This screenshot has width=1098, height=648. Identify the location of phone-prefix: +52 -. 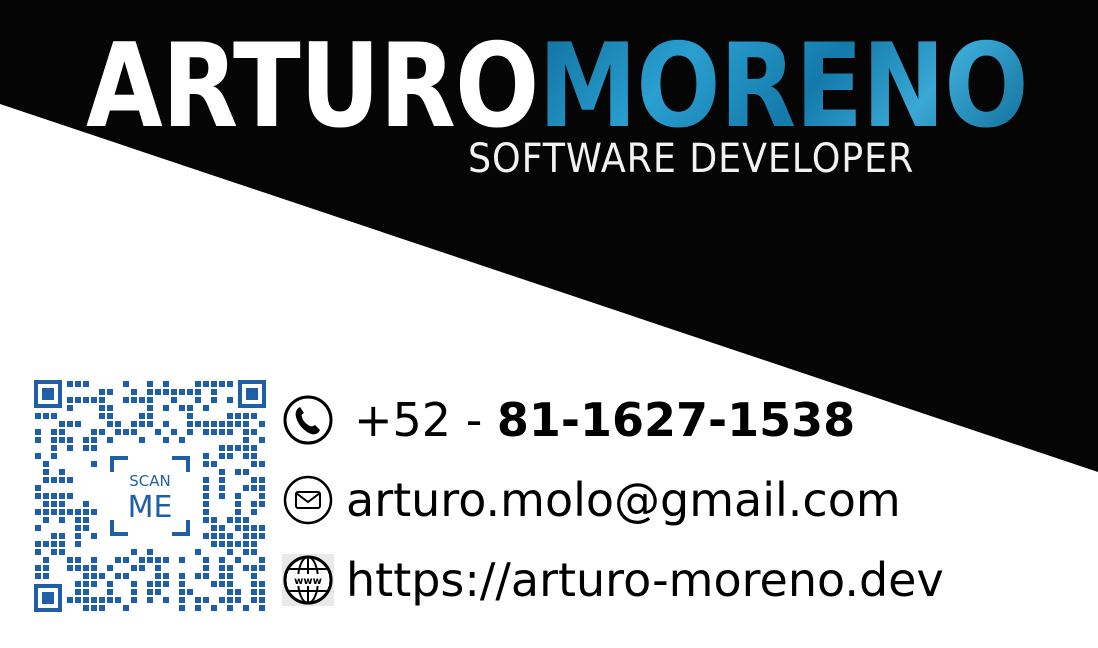
(425, 420).